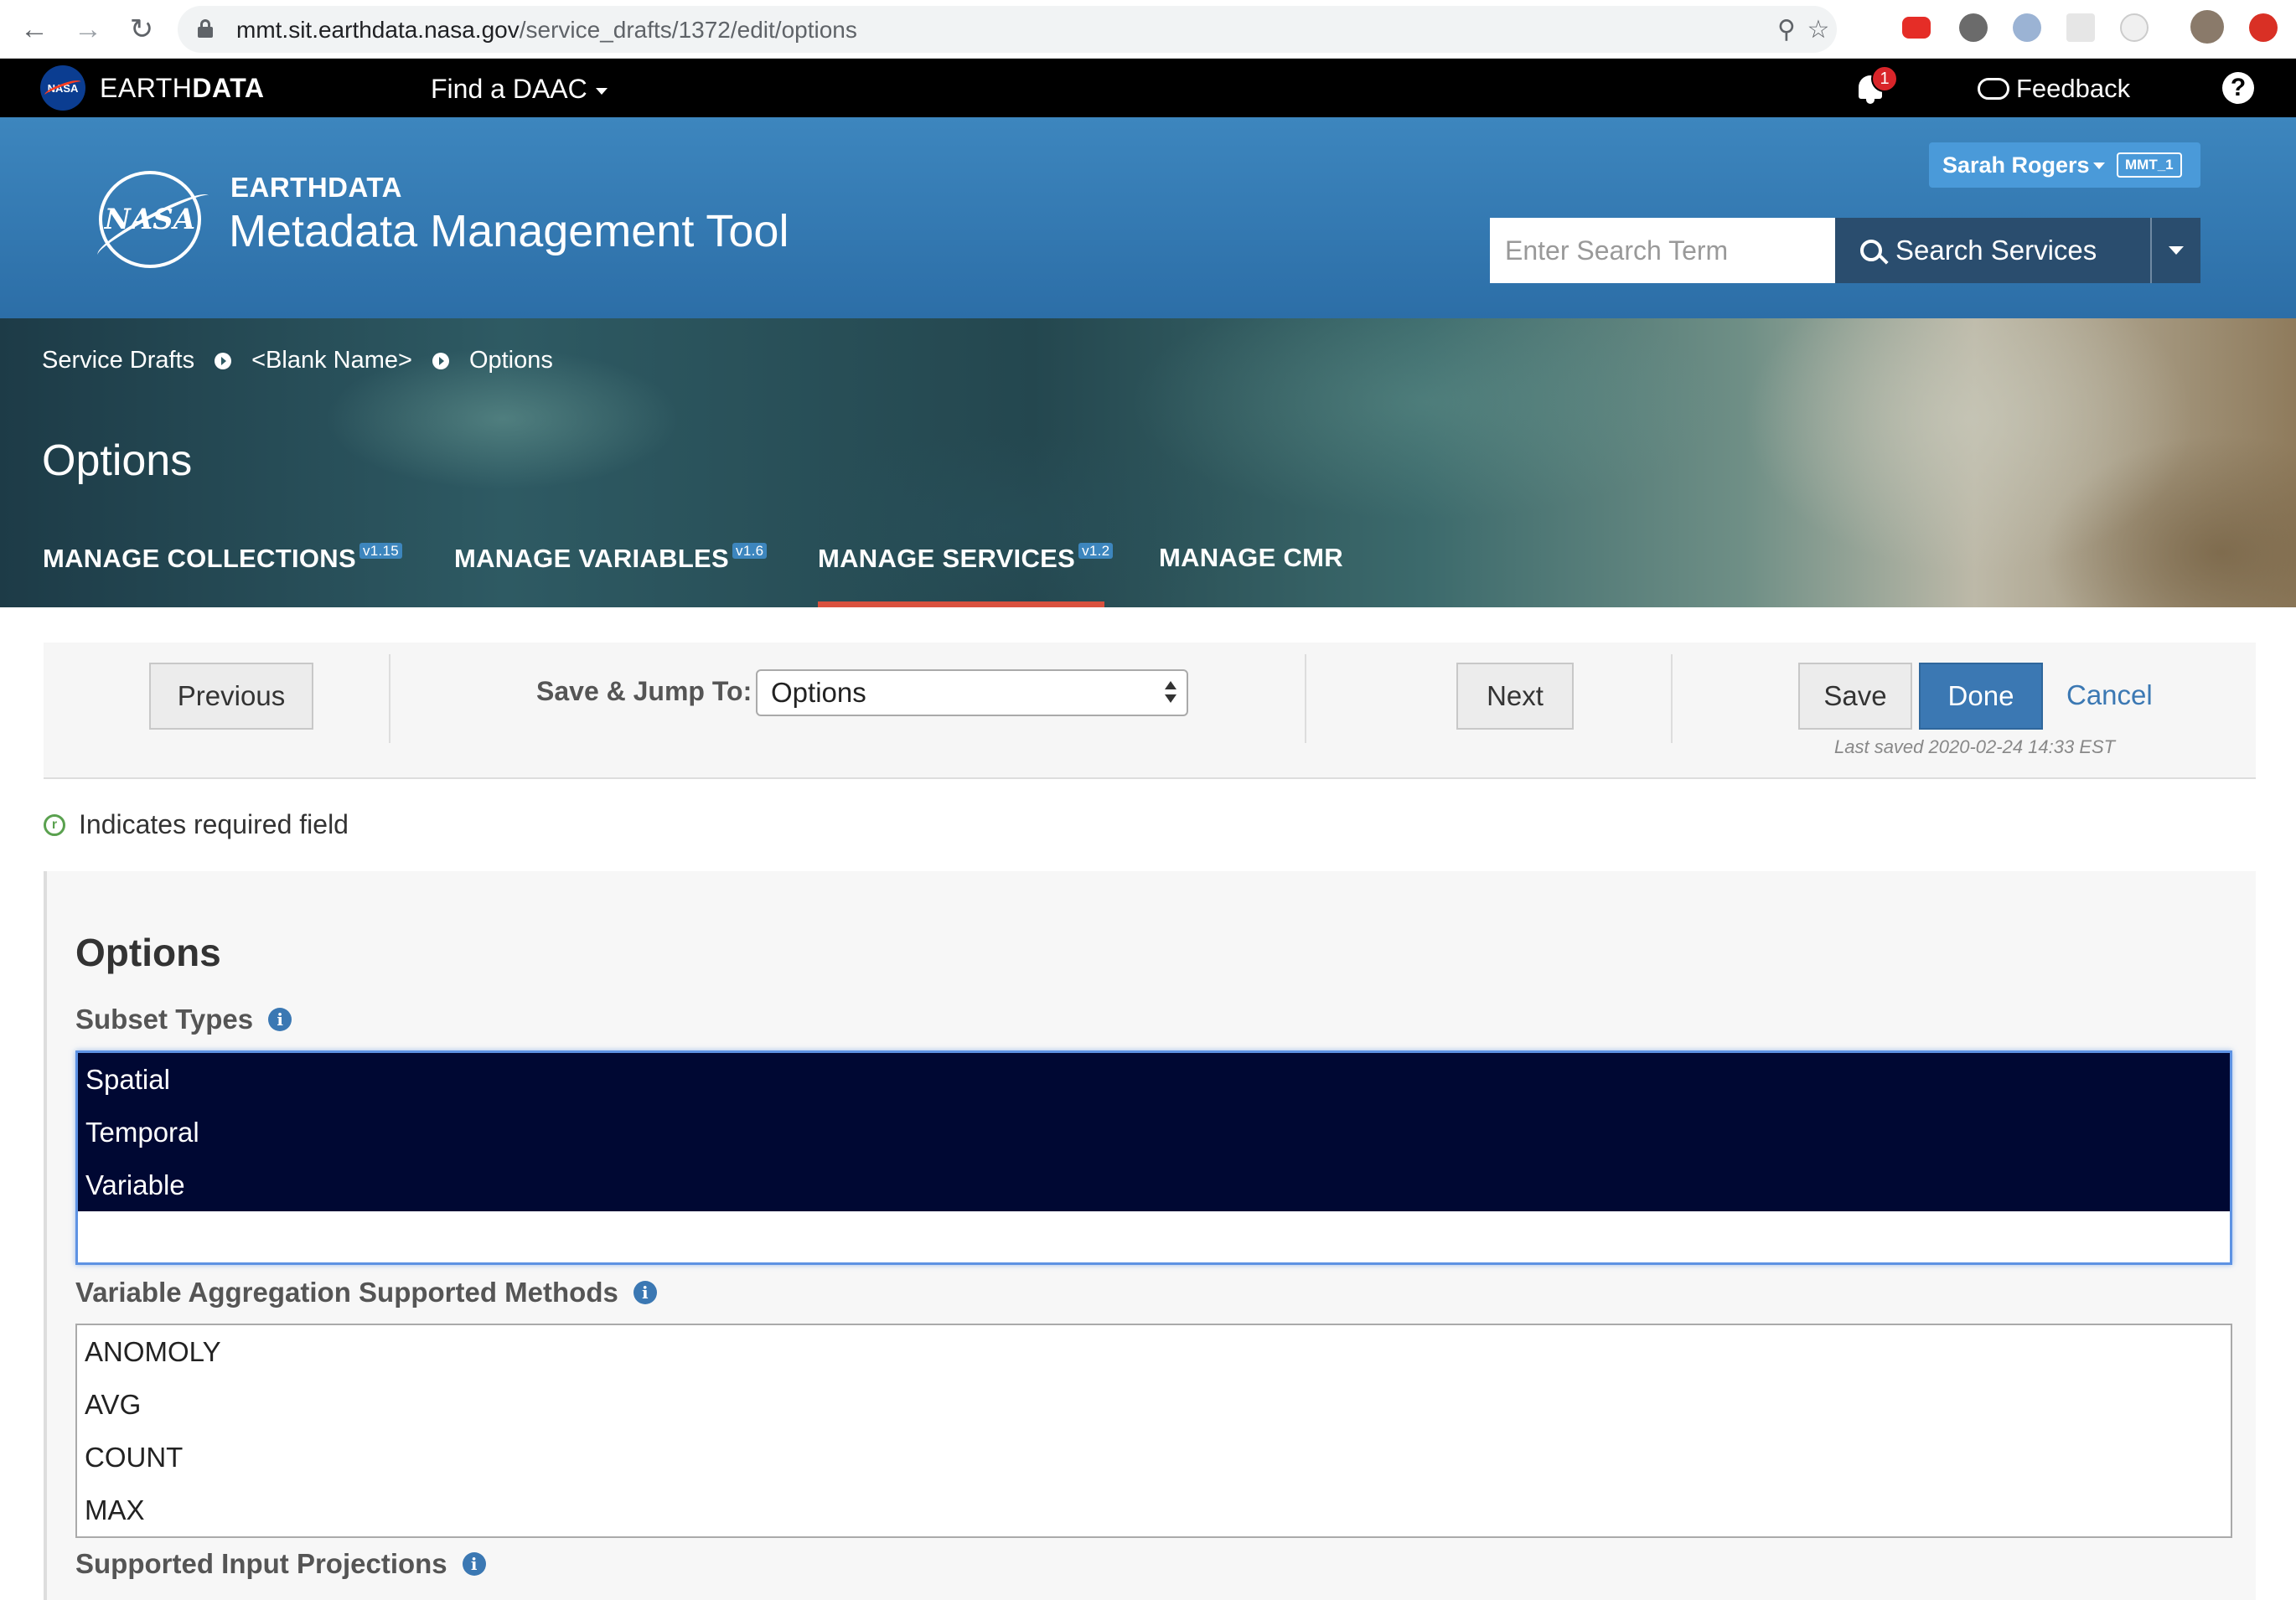 Image resolution: width=2296 pixels, height=1600 pixels. I want to click on bookmark-star-icon: ☆, so click(1818, 29).